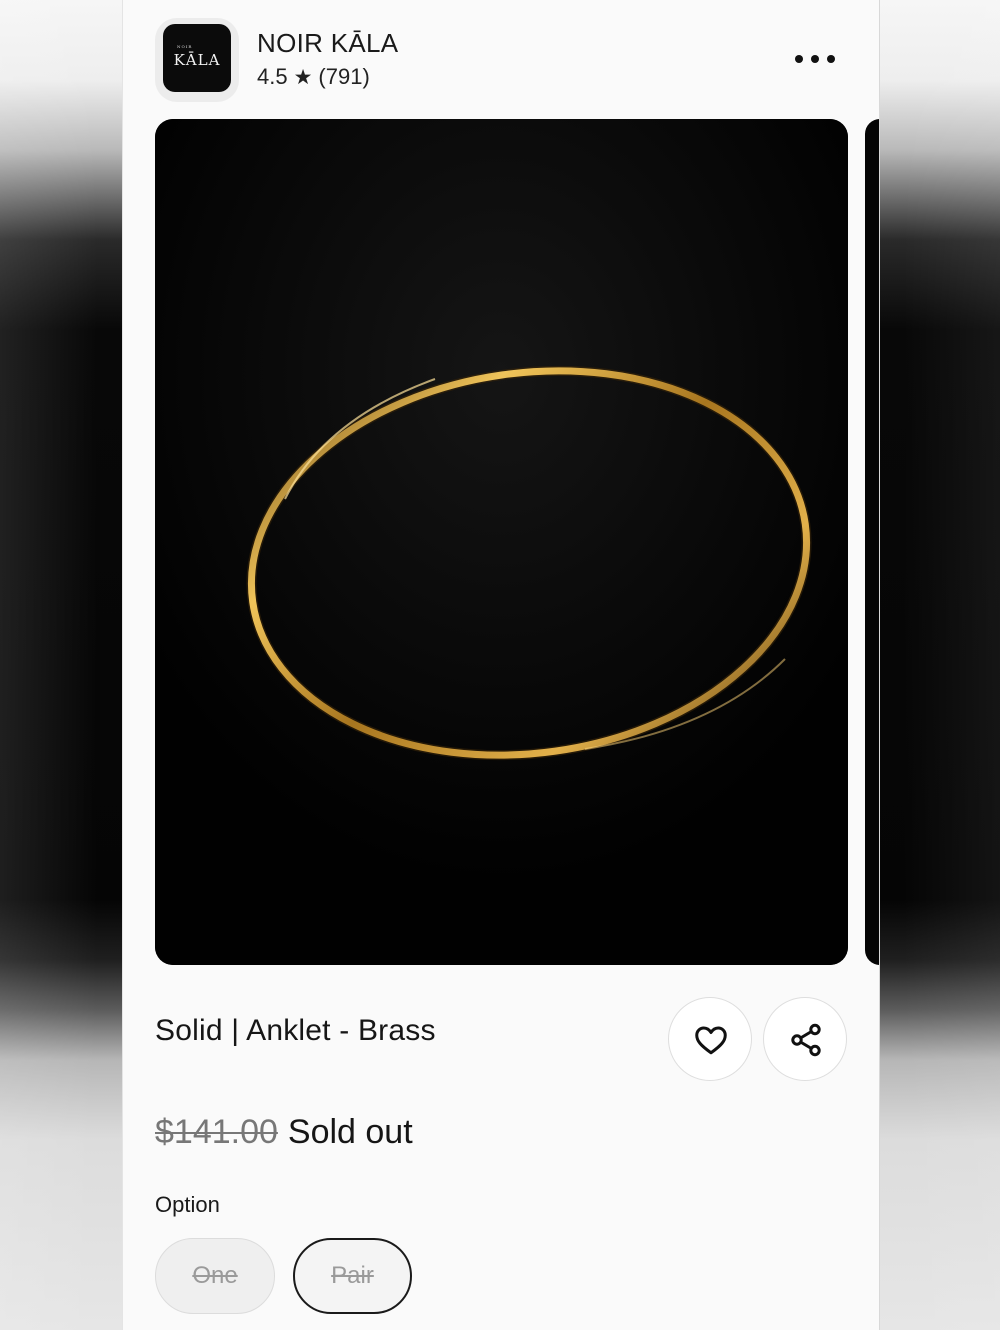 The width and height of the screenshot is (1000, 1330). I want to click on shop-avatar: NOIR KĀLA, so click(197, 60).